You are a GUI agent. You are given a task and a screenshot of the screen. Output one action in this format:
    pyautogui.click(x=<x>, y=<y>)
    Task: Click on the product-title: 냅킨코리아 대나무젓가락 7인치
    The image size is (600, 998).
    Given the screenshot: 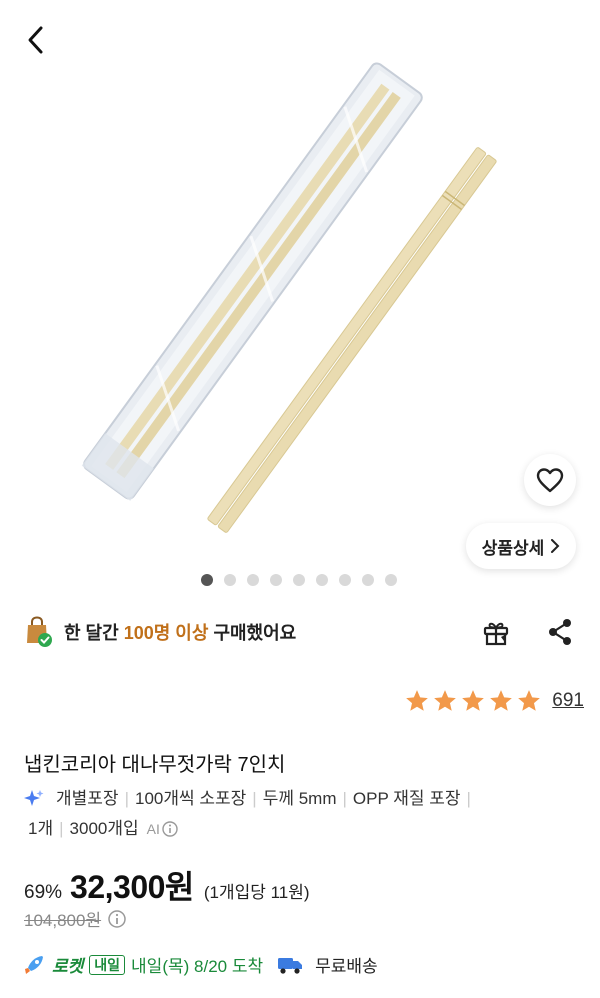 What is the action you would take?
    pyautogui.click(x=155, y=765)
    